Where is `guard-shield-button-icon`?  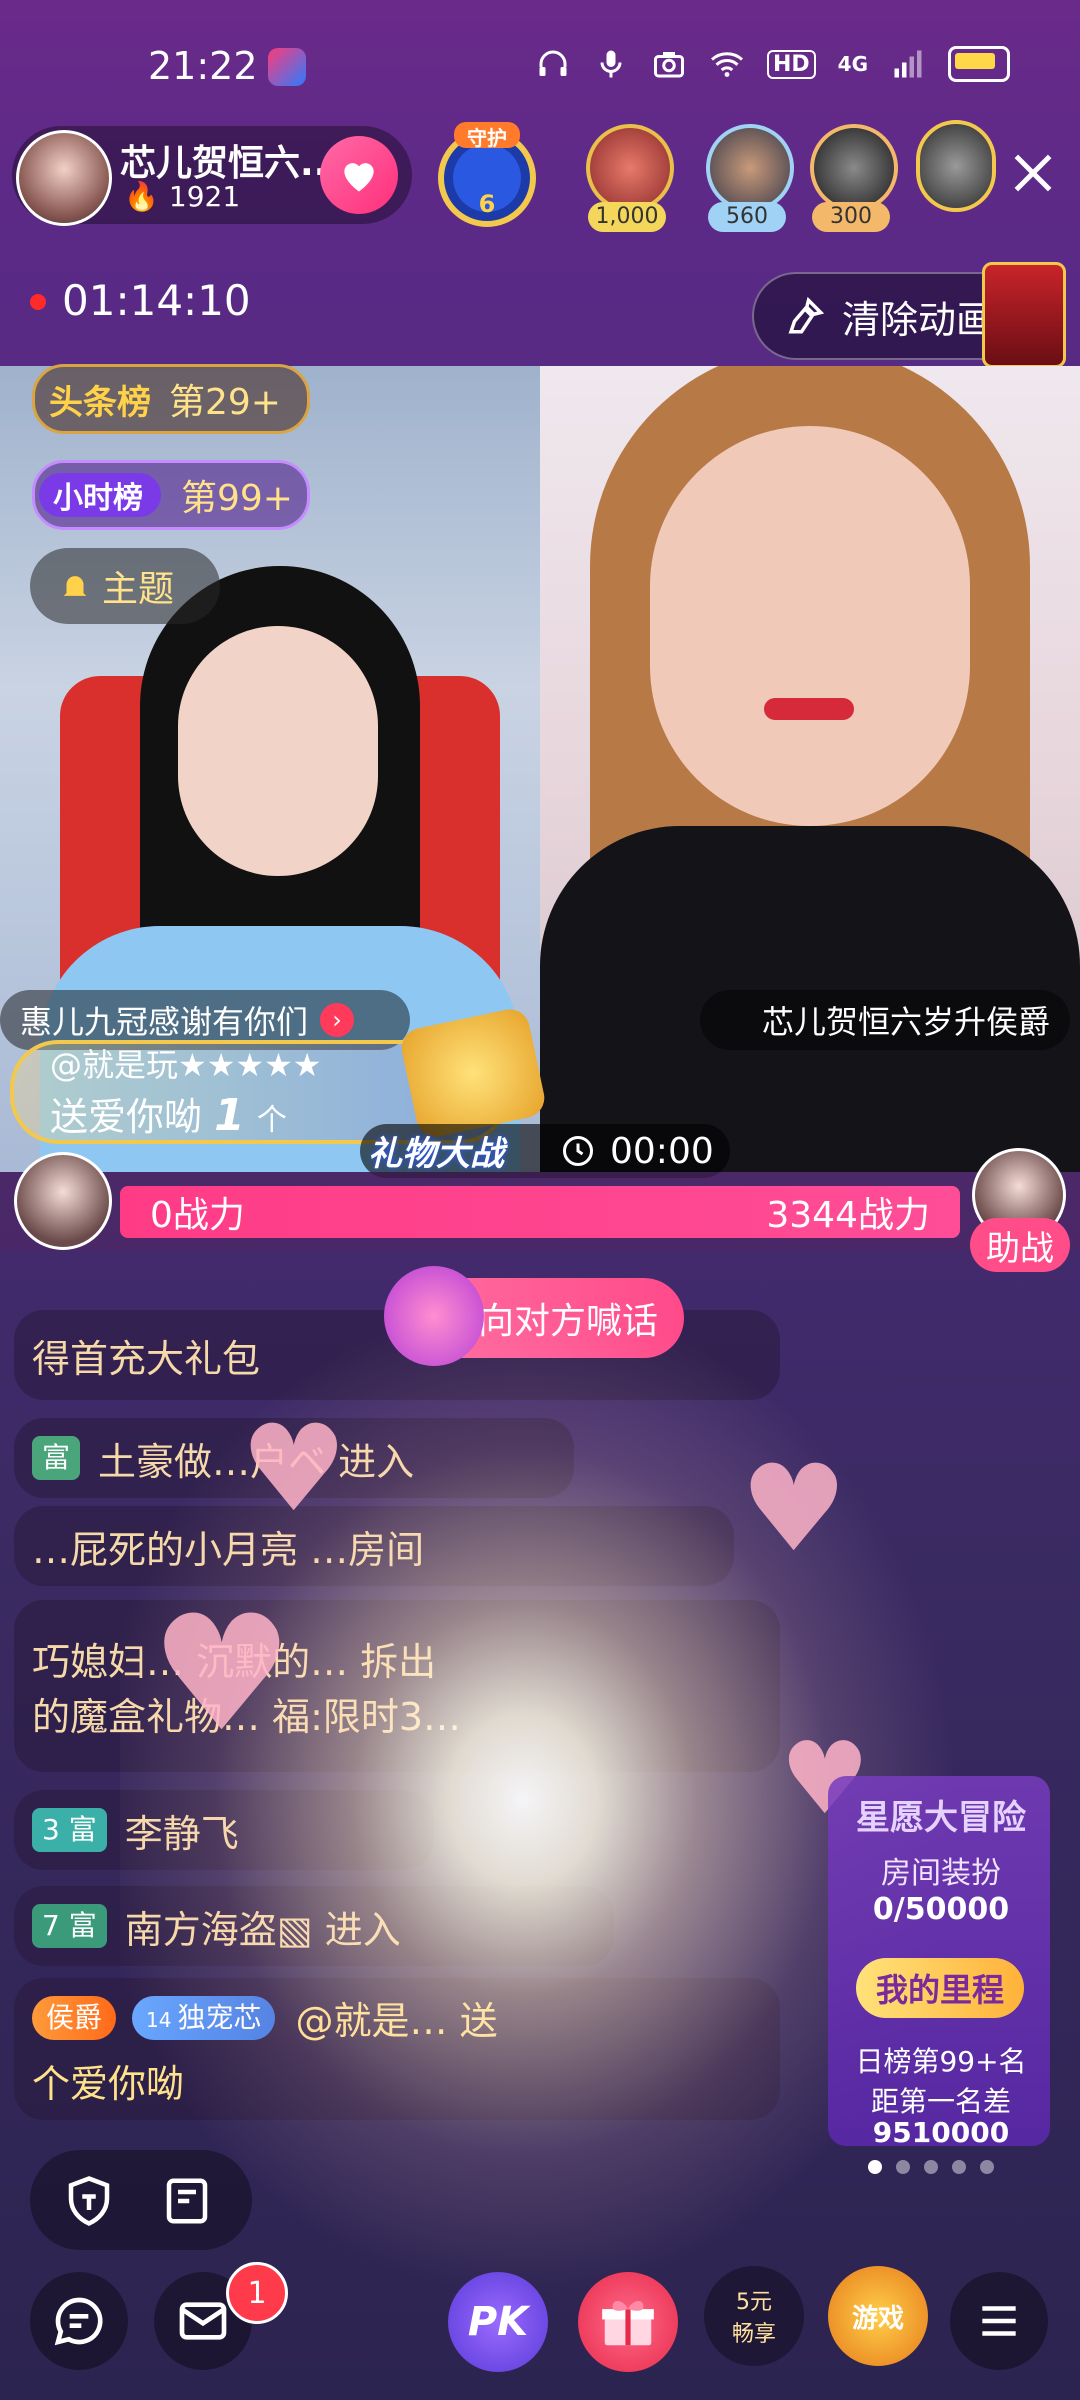 guard-shield-button-icon is located at coordinates (89, 2201).